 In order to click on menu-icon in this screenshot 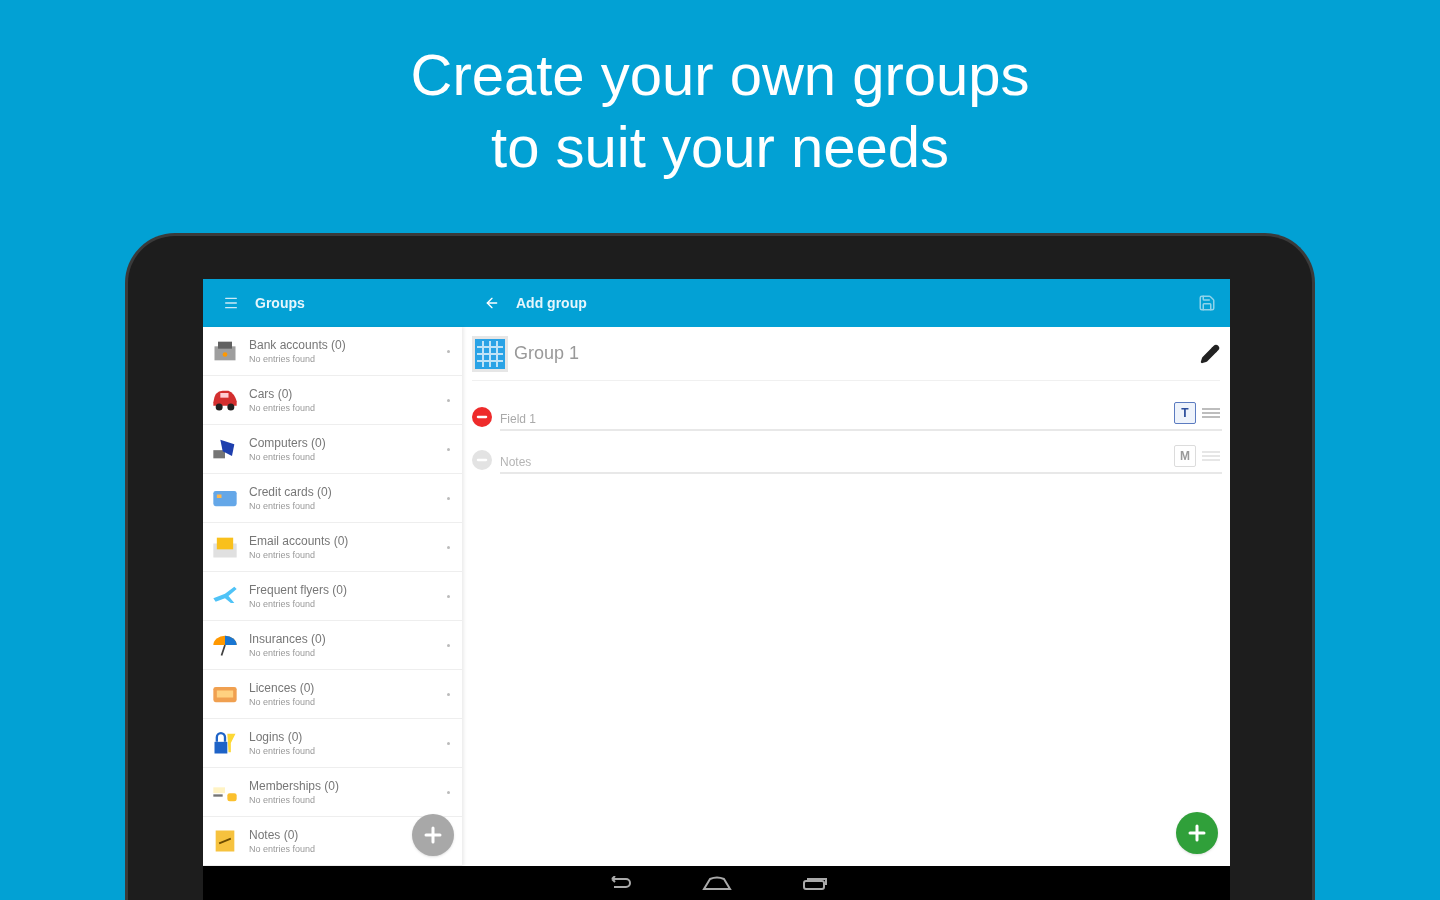, I will do `click(231, 303)`.